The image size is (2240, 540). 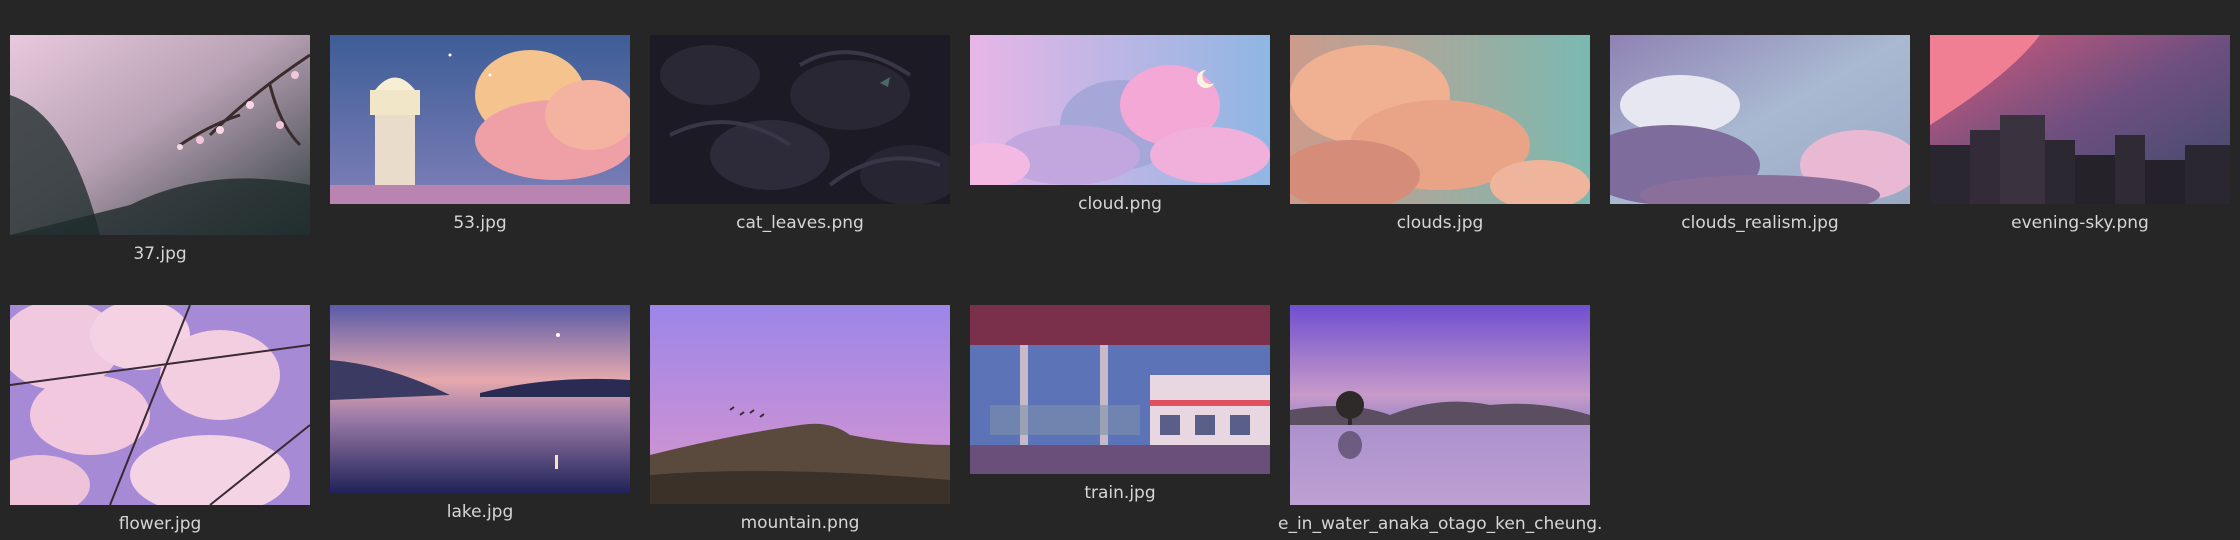 I want to click on file-item-mountain: mountain.png, so click(x=800, y=422).